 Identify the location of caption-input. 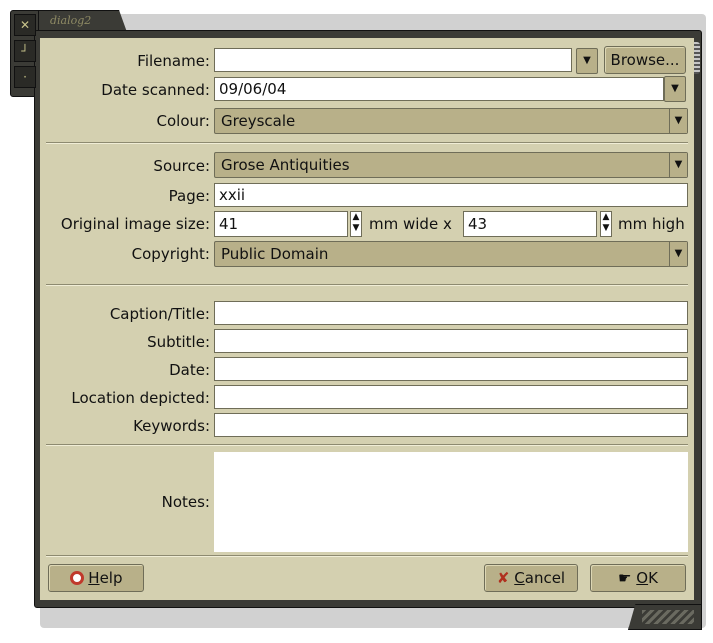
(451, 313).